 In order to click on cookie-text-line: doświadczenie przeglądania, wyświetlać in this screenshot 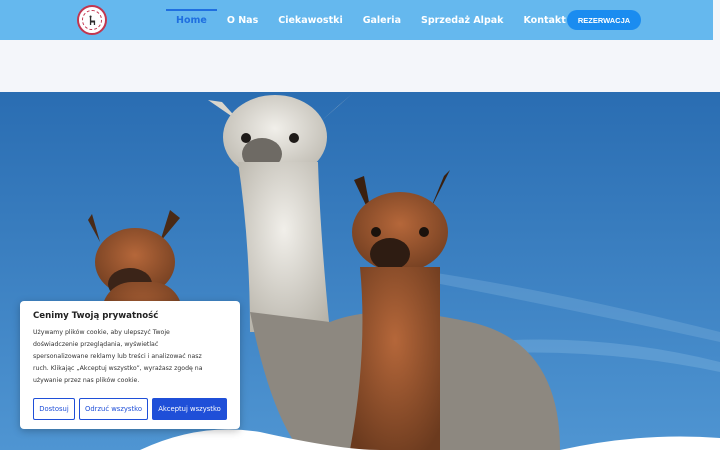, I will do `click(96, 344)`.